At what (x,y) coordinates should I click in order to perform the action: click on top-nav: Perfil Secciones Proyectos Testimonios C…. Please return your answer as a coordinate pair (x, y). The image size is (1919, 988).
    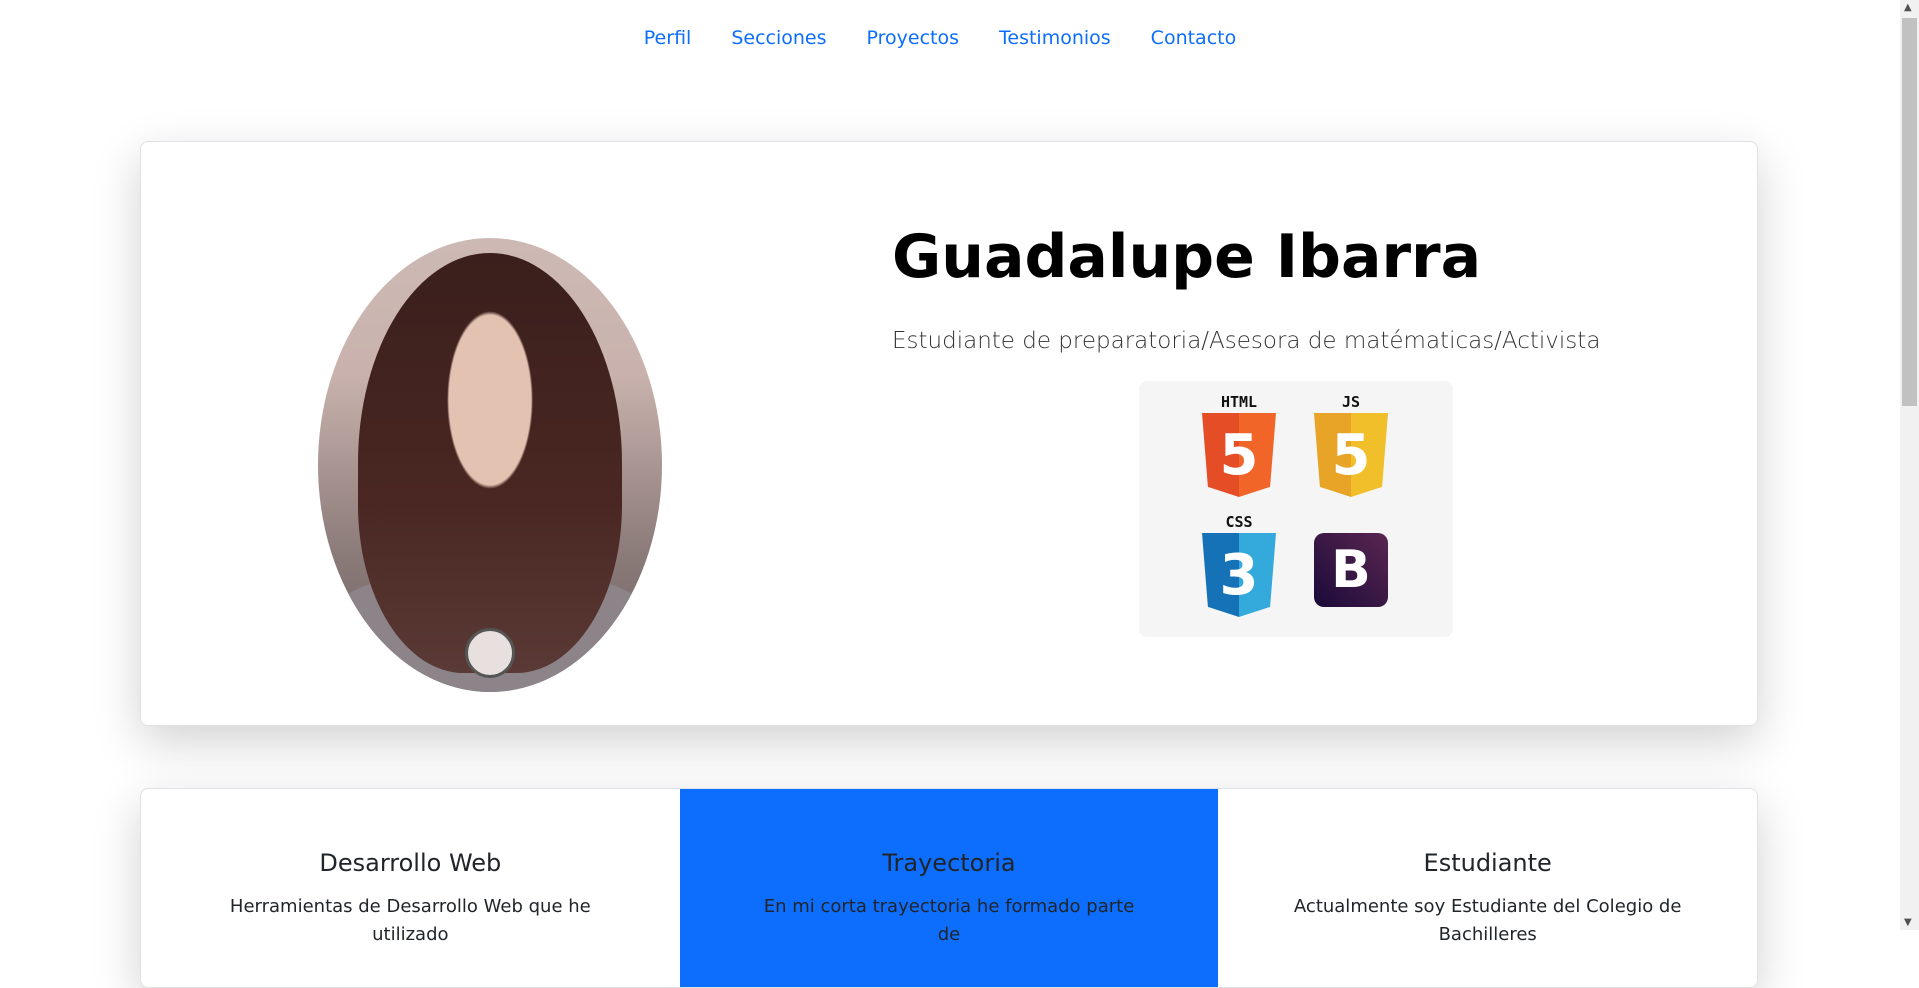
    Looking at the image, I should click on (950, 37).